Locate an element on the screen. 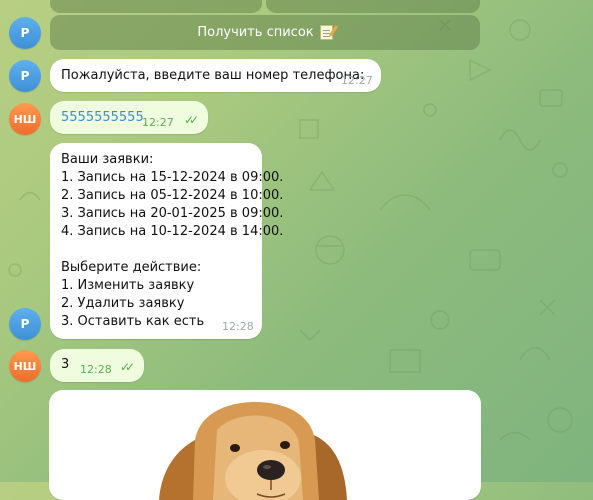 Image resolution: width=593 pixels, height=500 pixels. message-line: Ваши заявки: is located at coordinates (107, 159).